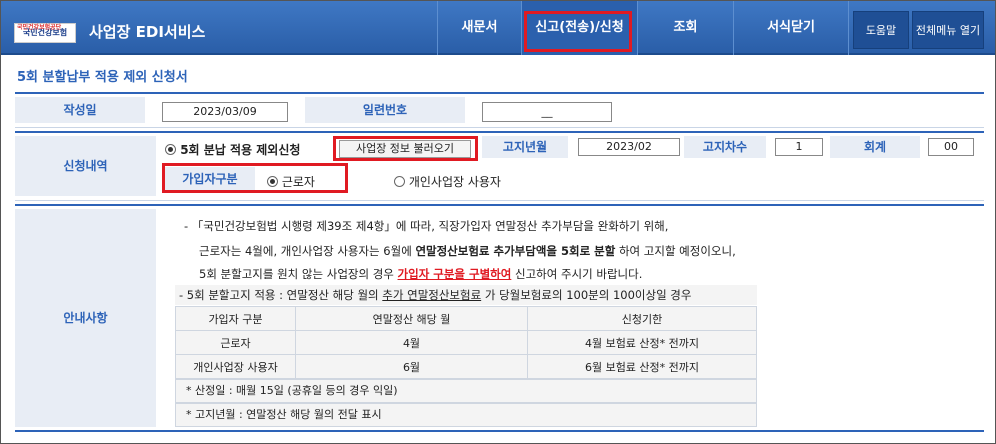 Image resolution: width=996 pixels, height=444 pixels. I want to click on notice-ym-field: 2023/02, so click(629, 147).